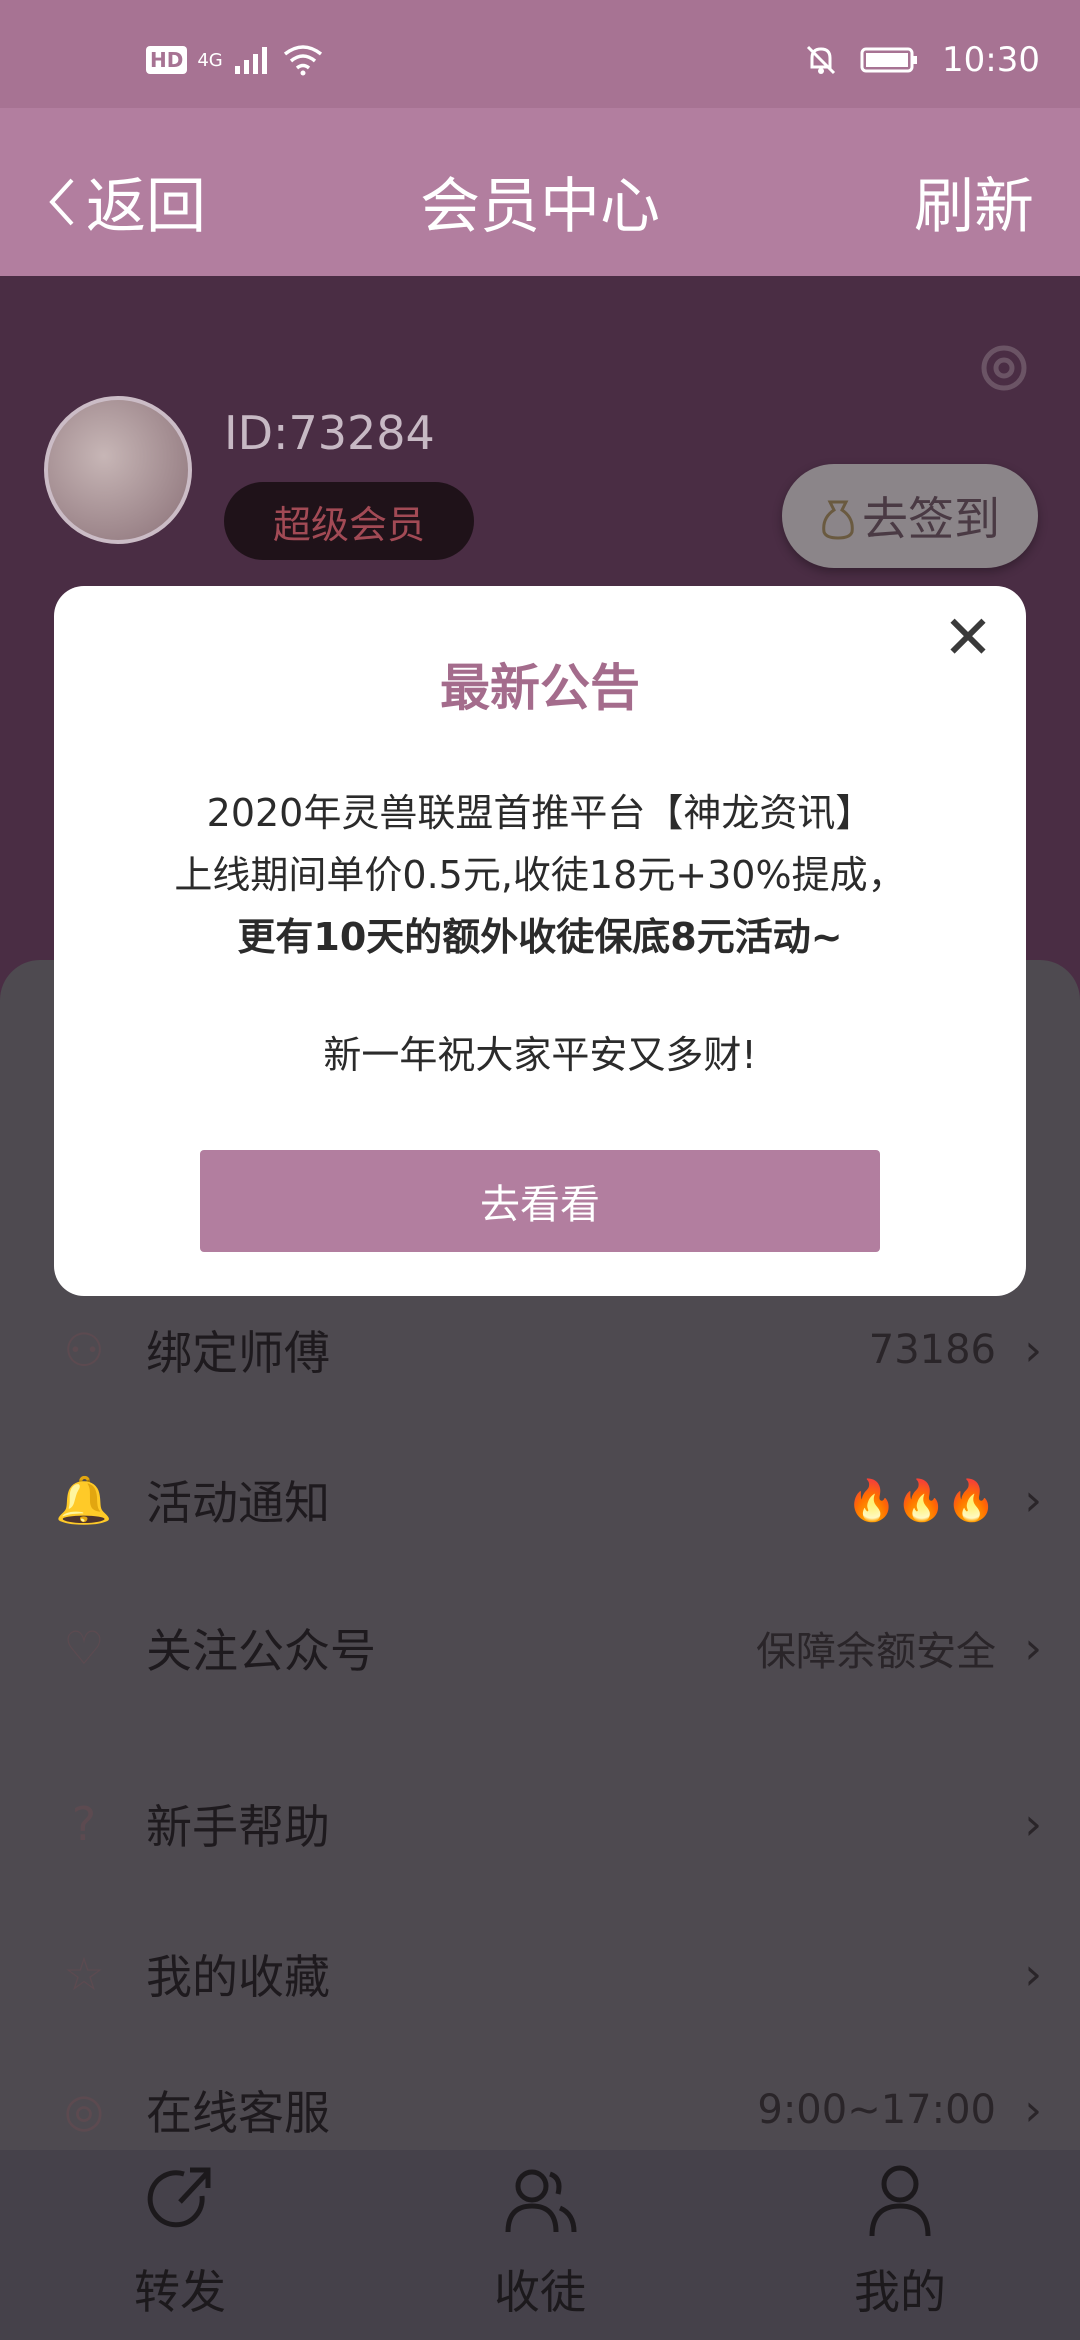  What do you see at coordinates (540, 1055) in the screenshot?
I see `modal-greeting: 新一年祝大家平安又多财!` at bounding box center [540, 1055].